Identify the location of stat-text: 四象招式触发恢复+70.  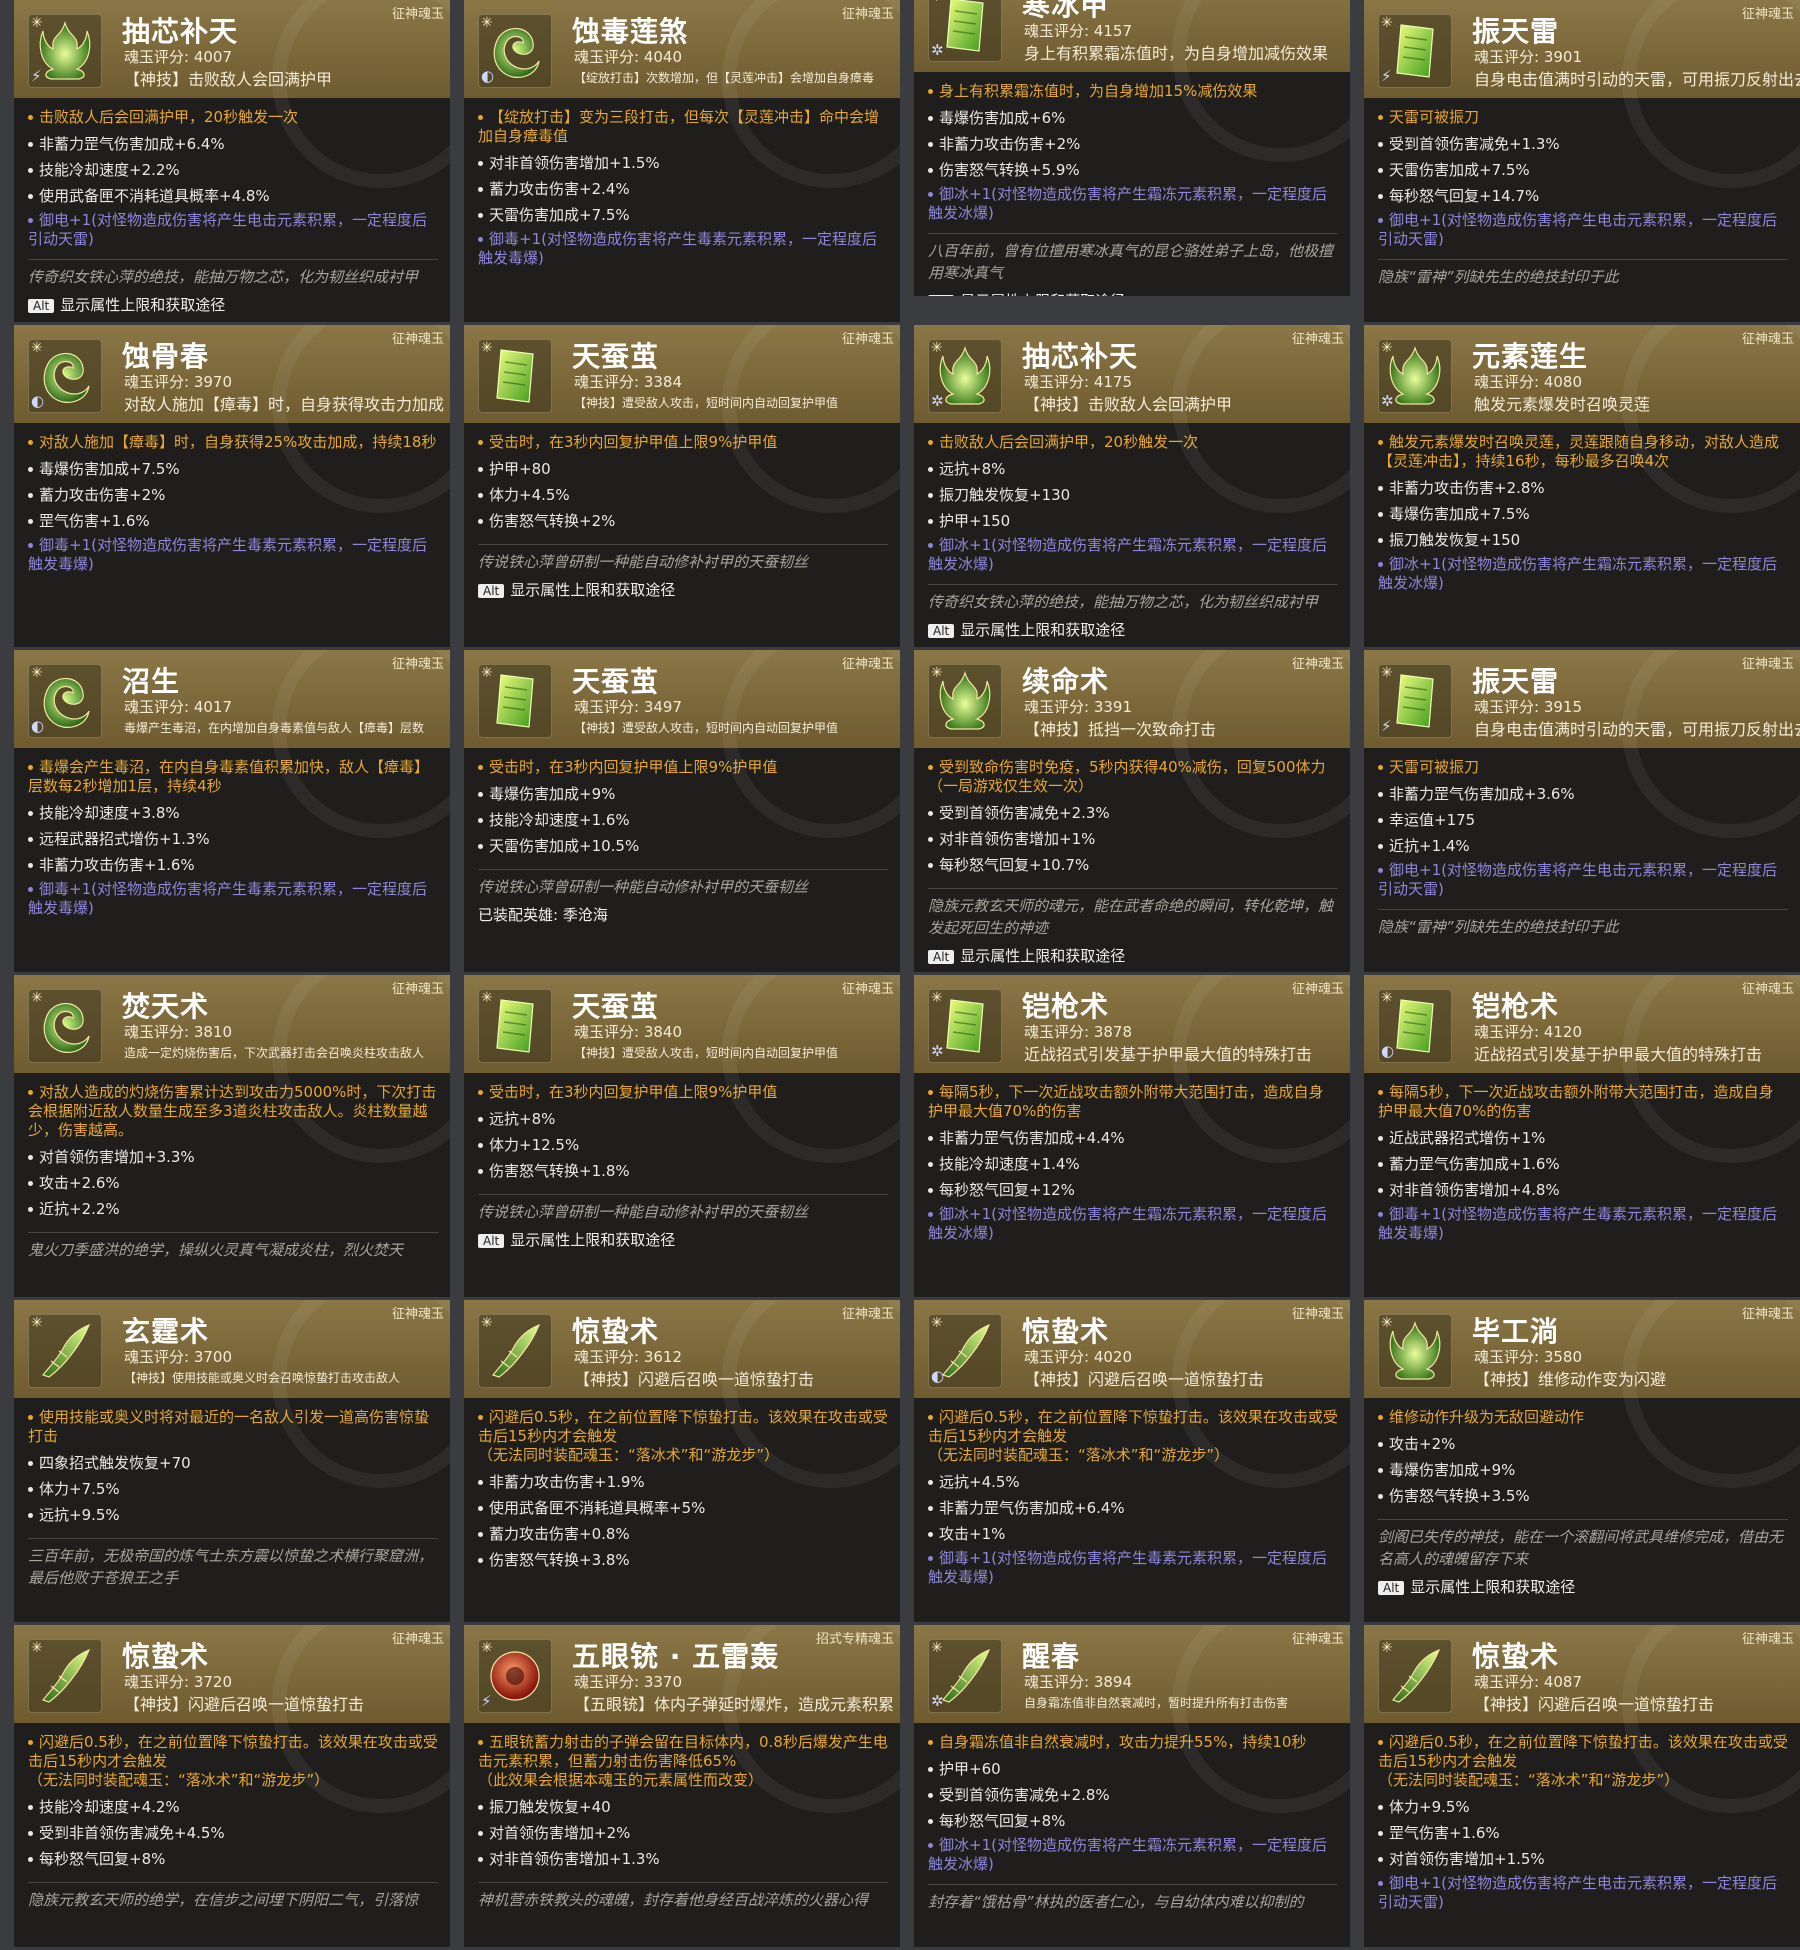
(115, 1463).